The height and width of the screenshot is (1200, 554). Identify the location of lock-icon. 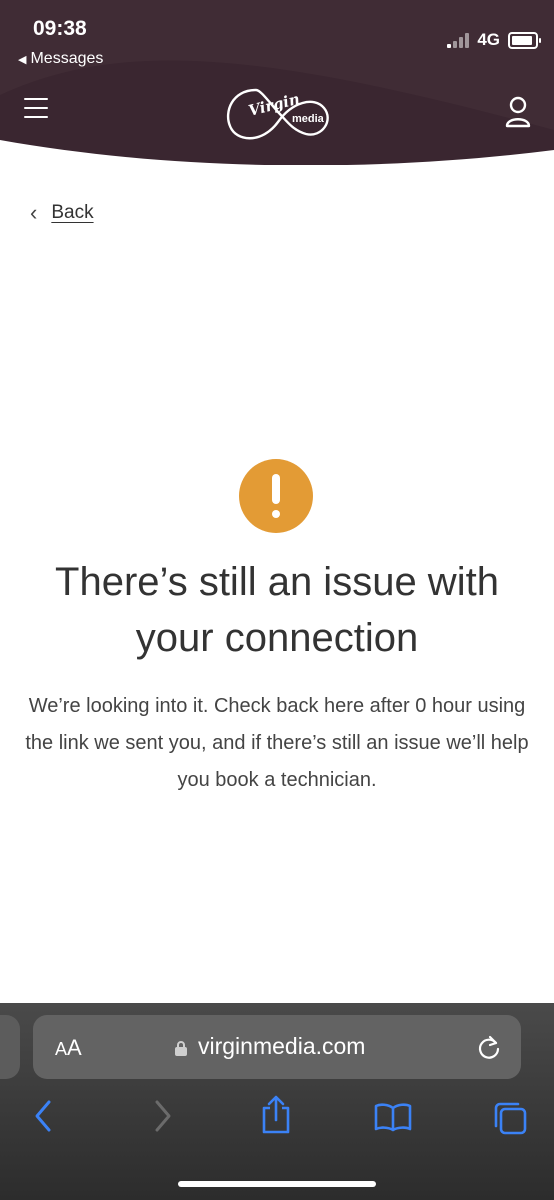
(181, 1048).